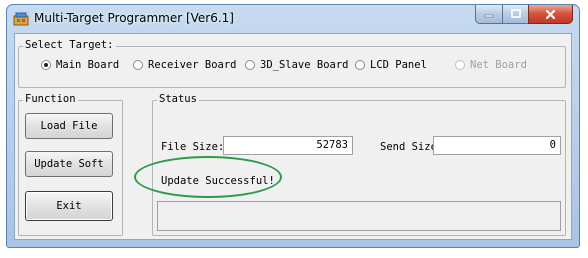 The image size is (588, 258). I want to click on window-title: Multi-Target Programmer [Ver6.1], so click(134, 18).